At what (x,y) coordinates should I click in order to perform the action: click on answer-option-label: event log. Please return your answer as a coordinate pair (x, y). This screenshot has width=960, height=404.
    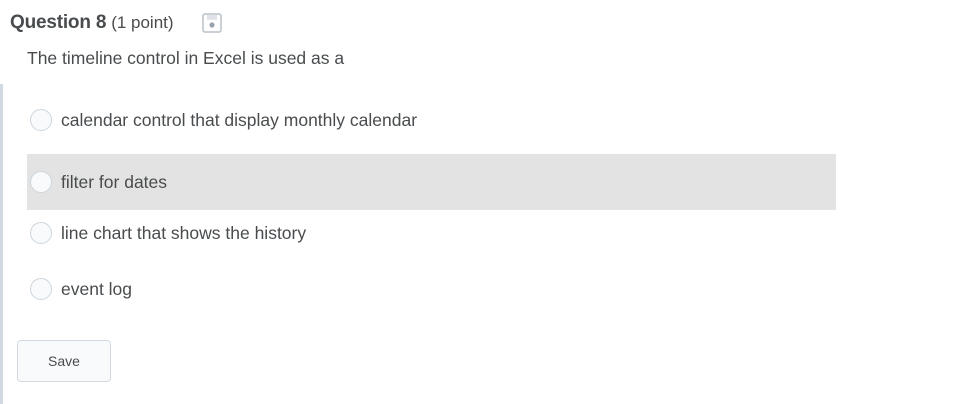
    Looking at the image, I should click on (97, 288).